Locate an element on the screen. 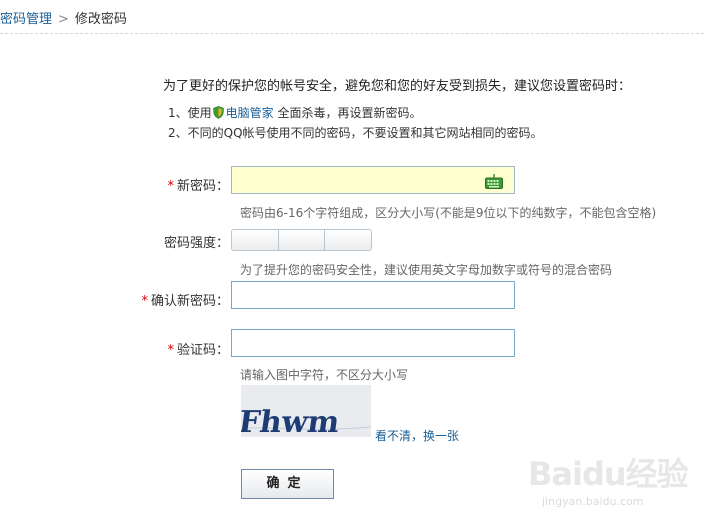 The width and height of the screenshot is (704, 523). tip-2: 2、不同的QQ帐号使用不同的密码，不要设置和其它网站相同的密码。 is located at coordinates (355, 133).